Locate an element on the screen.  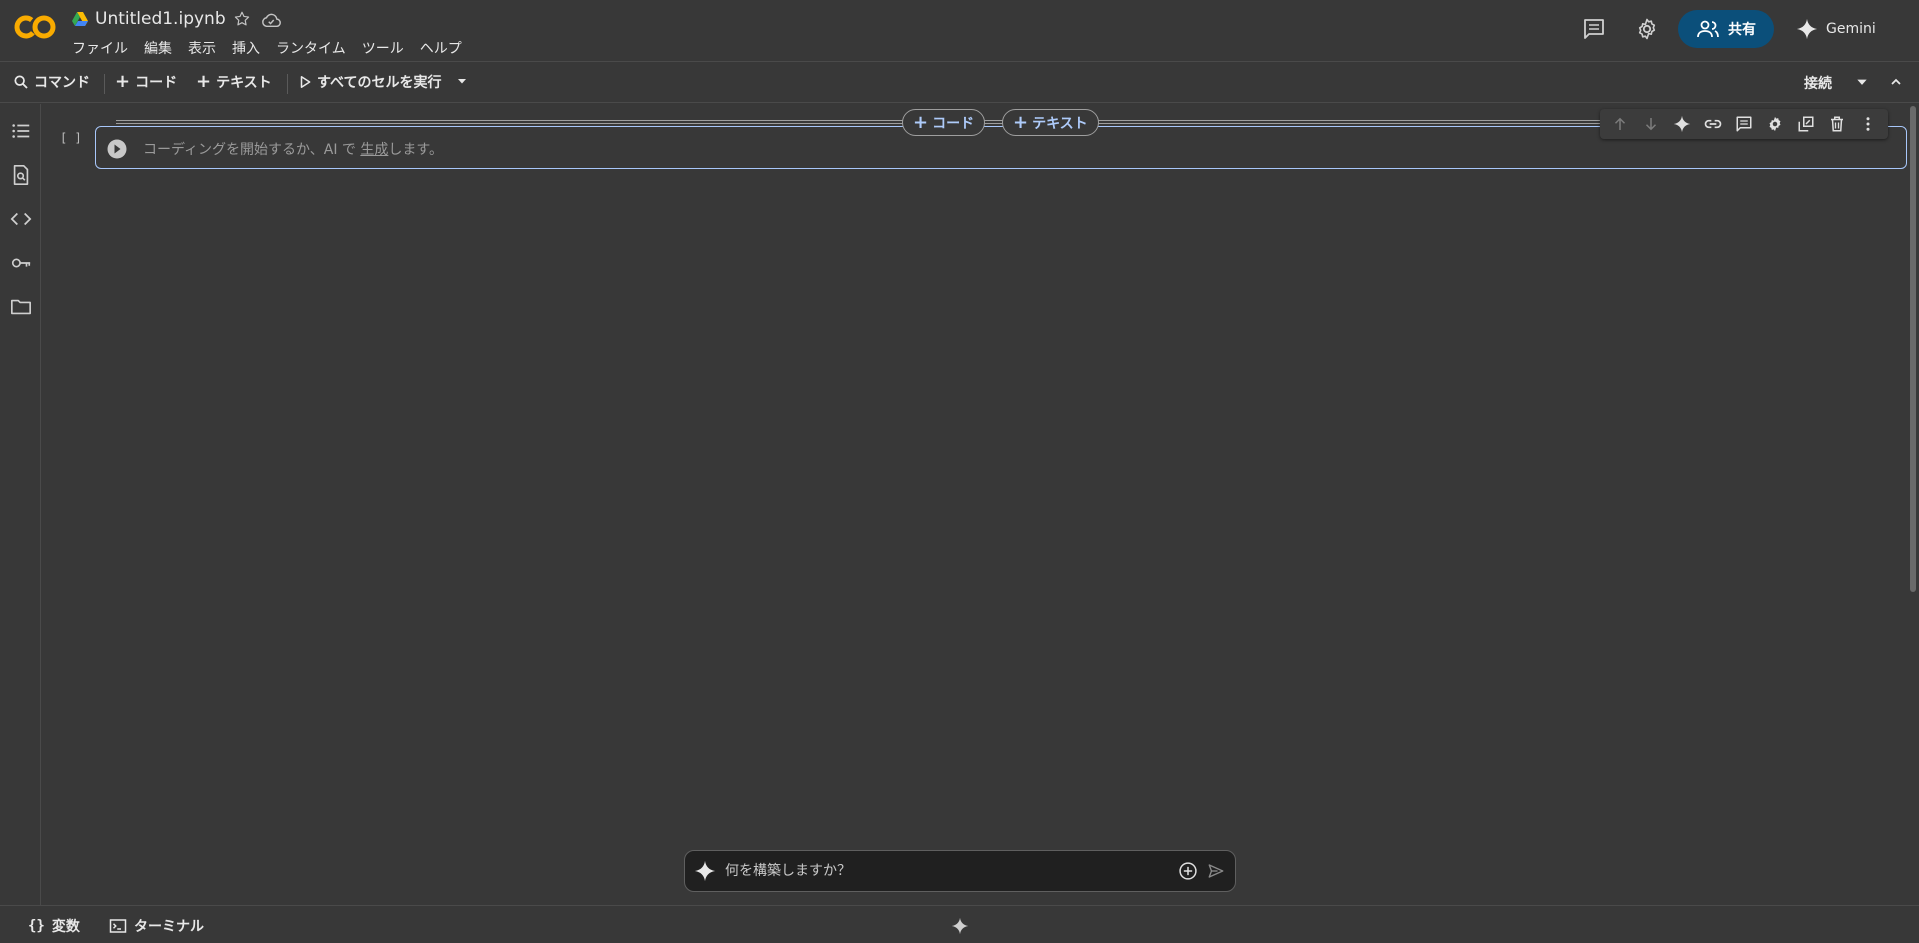
secrets-button is located at coordinates (21, 263).